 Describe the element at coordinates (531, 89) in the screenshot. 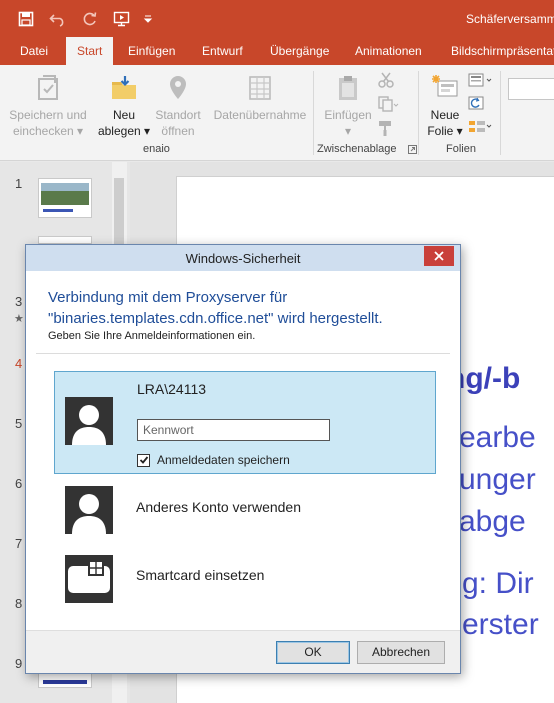

I see `font-name-box` at that location.